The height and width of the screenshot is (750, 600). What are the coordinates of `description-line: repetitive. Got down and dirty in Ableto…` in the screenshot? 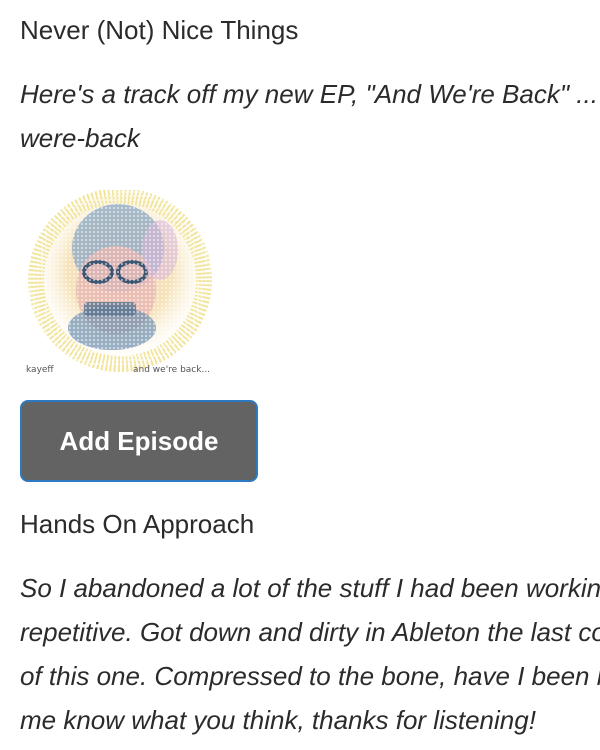 It's located at (310, 632).